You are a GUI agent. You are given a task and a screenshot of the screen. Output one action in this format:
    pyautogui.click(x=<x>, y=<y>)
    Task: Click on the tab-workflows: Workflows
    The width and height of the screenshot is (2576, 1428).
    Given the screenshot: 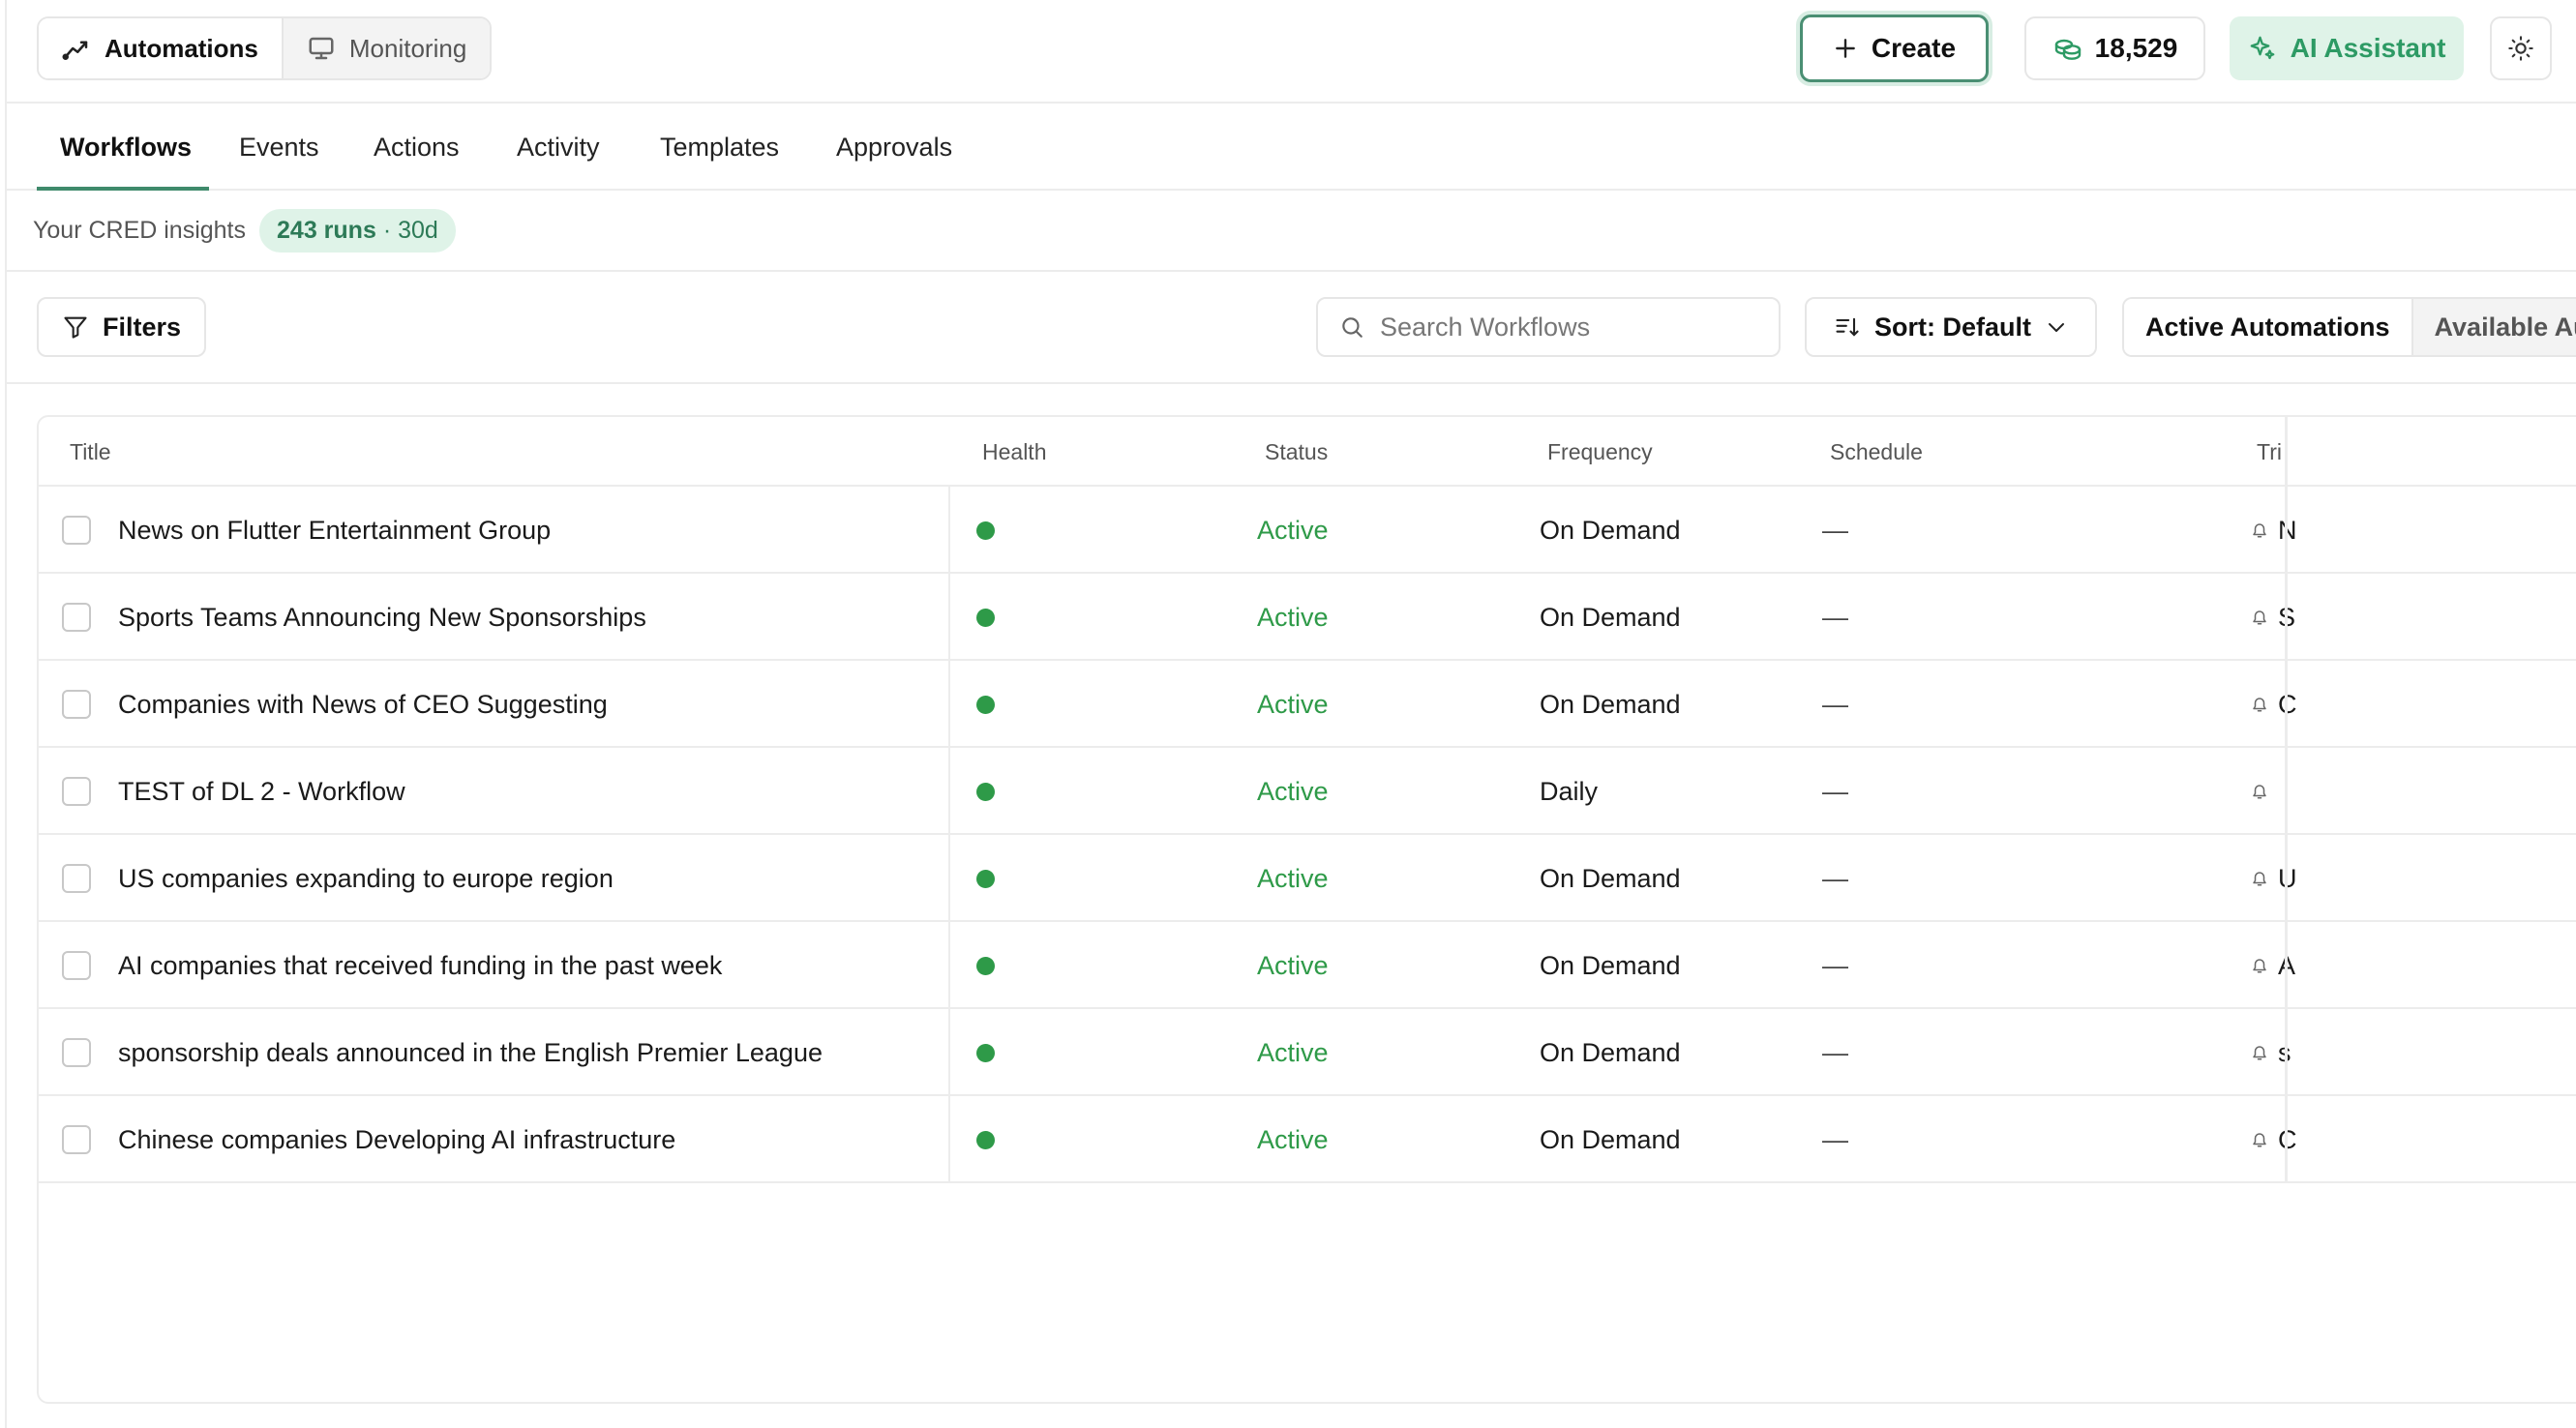 What is the action you would take?
    pyautogui.click(x=126, y=148)
    